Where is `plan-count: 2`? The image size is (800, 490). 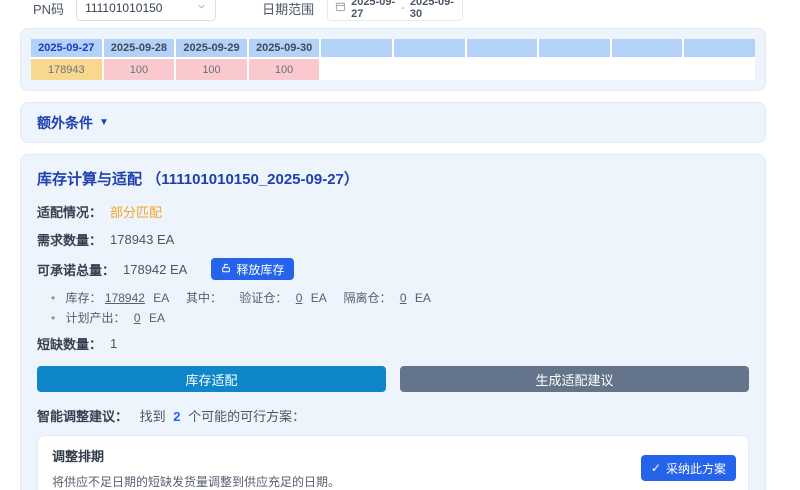 plan-count: 2 is located at coordinates (177, 416).